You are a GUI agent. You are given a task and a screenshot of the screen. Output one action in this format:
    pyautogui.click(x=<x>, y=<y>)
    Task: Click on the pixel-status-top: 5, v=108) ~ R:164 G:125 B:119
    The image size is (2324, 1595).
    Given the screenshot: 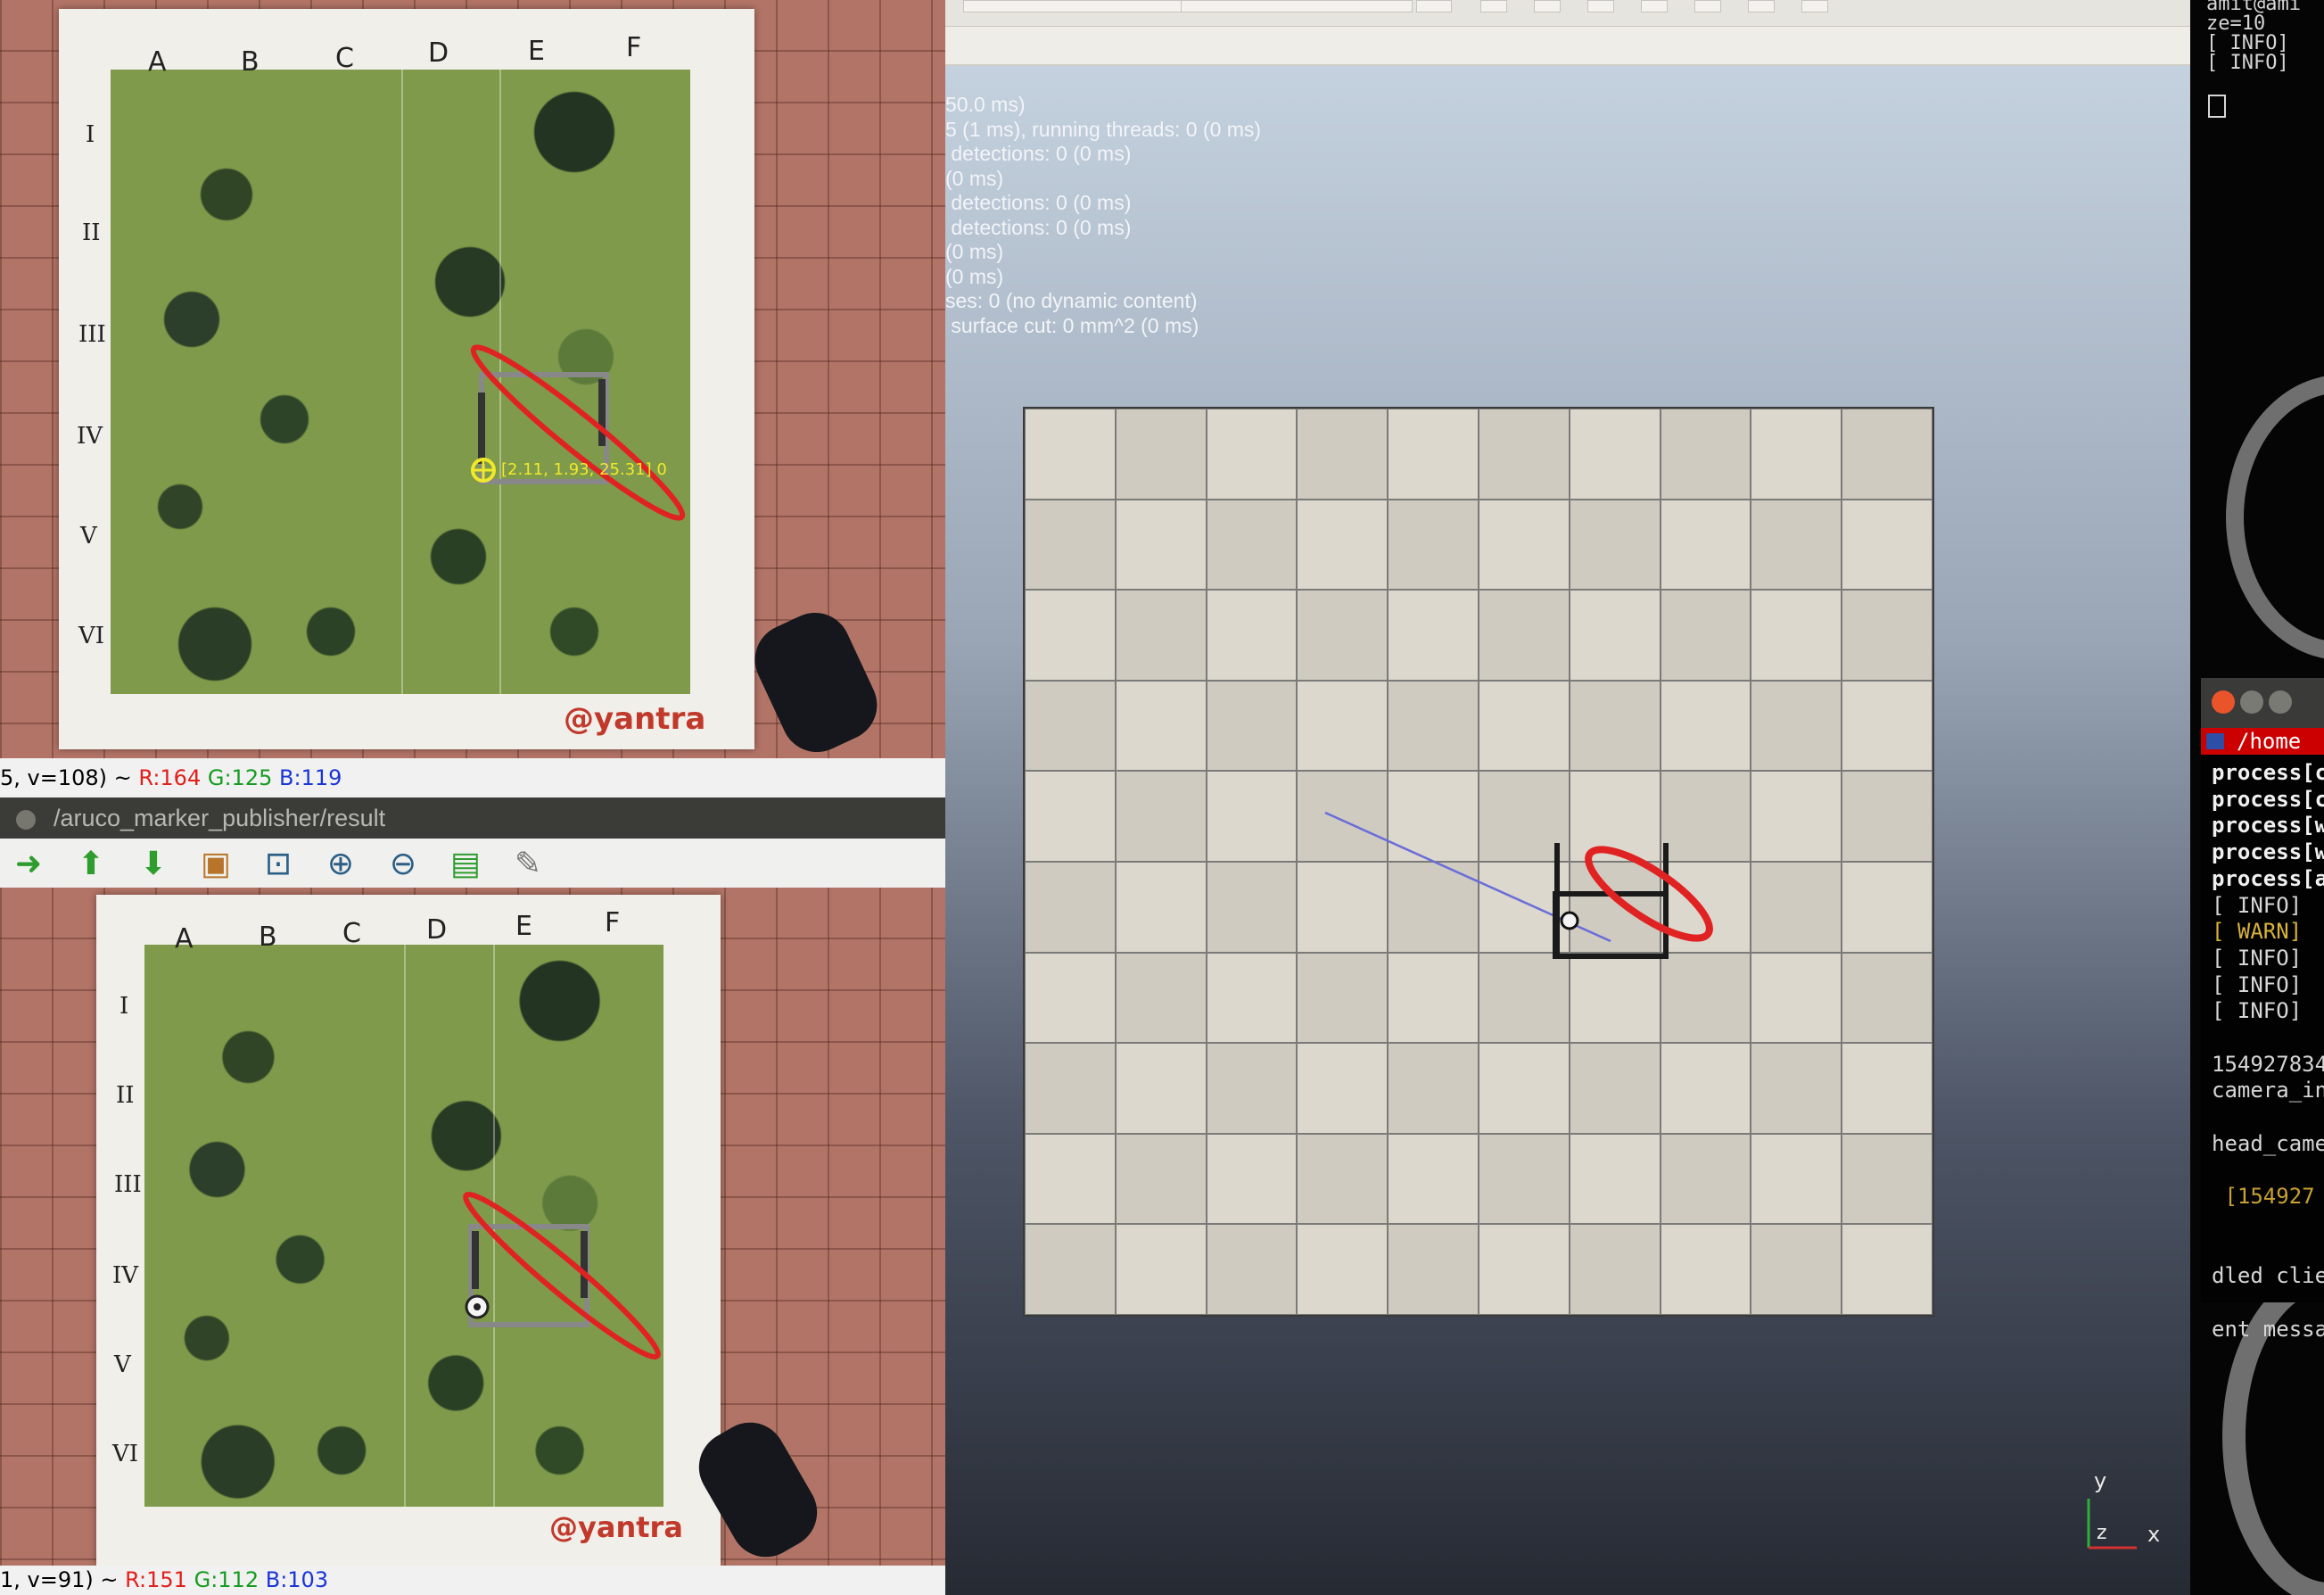 What is the action you would take?
    pyautogui.click(x=473, y=778)
    